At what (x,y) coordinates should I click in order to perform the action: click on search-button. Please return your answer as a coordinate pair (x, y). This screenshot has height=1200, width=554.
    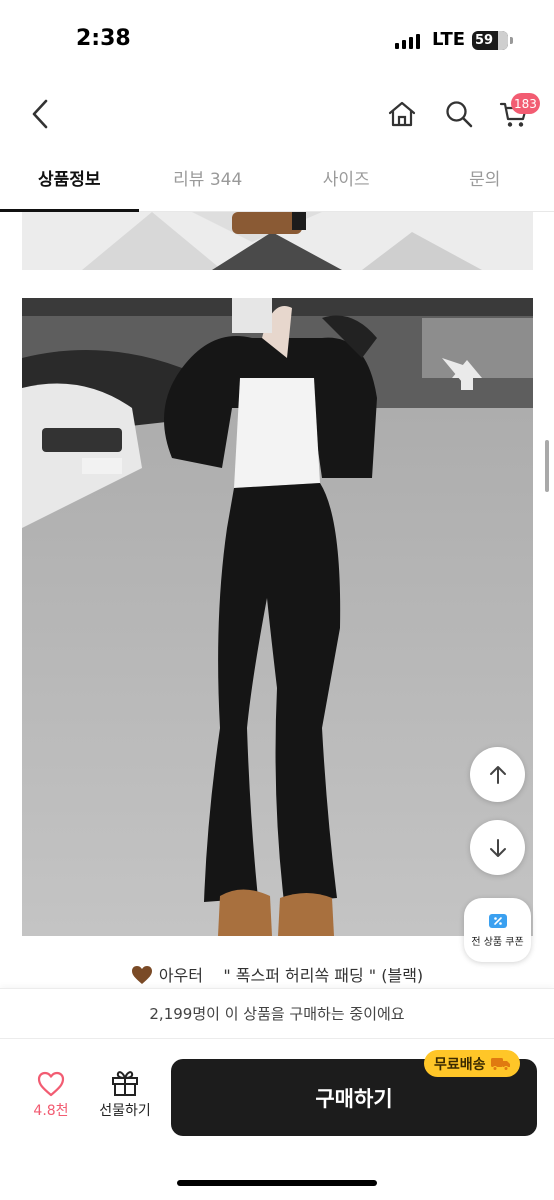
    Looking at the image, I should click on (459, 114).